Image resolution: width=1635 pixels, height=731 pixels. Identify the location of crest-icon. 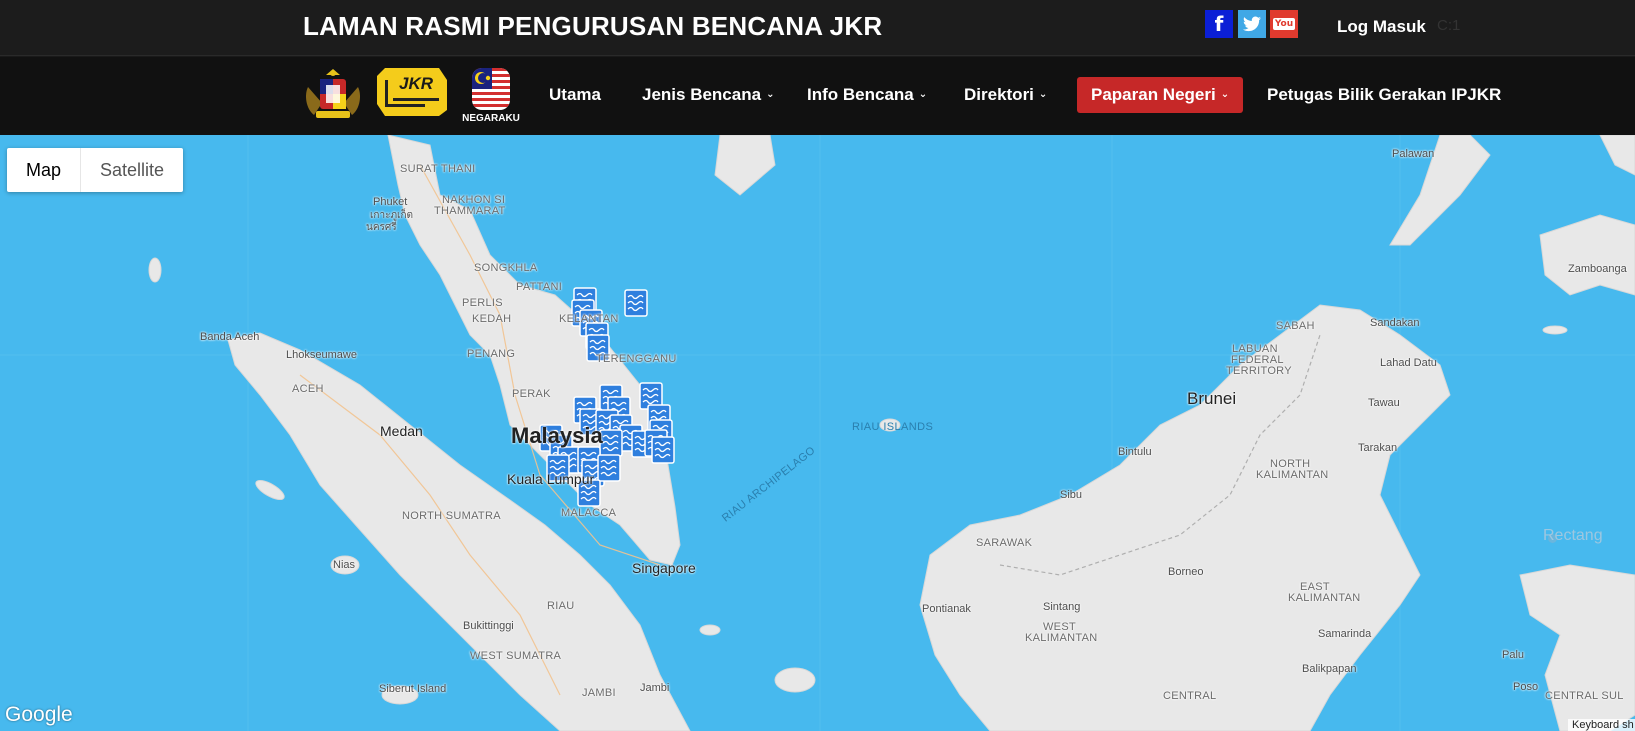
(333, 93).